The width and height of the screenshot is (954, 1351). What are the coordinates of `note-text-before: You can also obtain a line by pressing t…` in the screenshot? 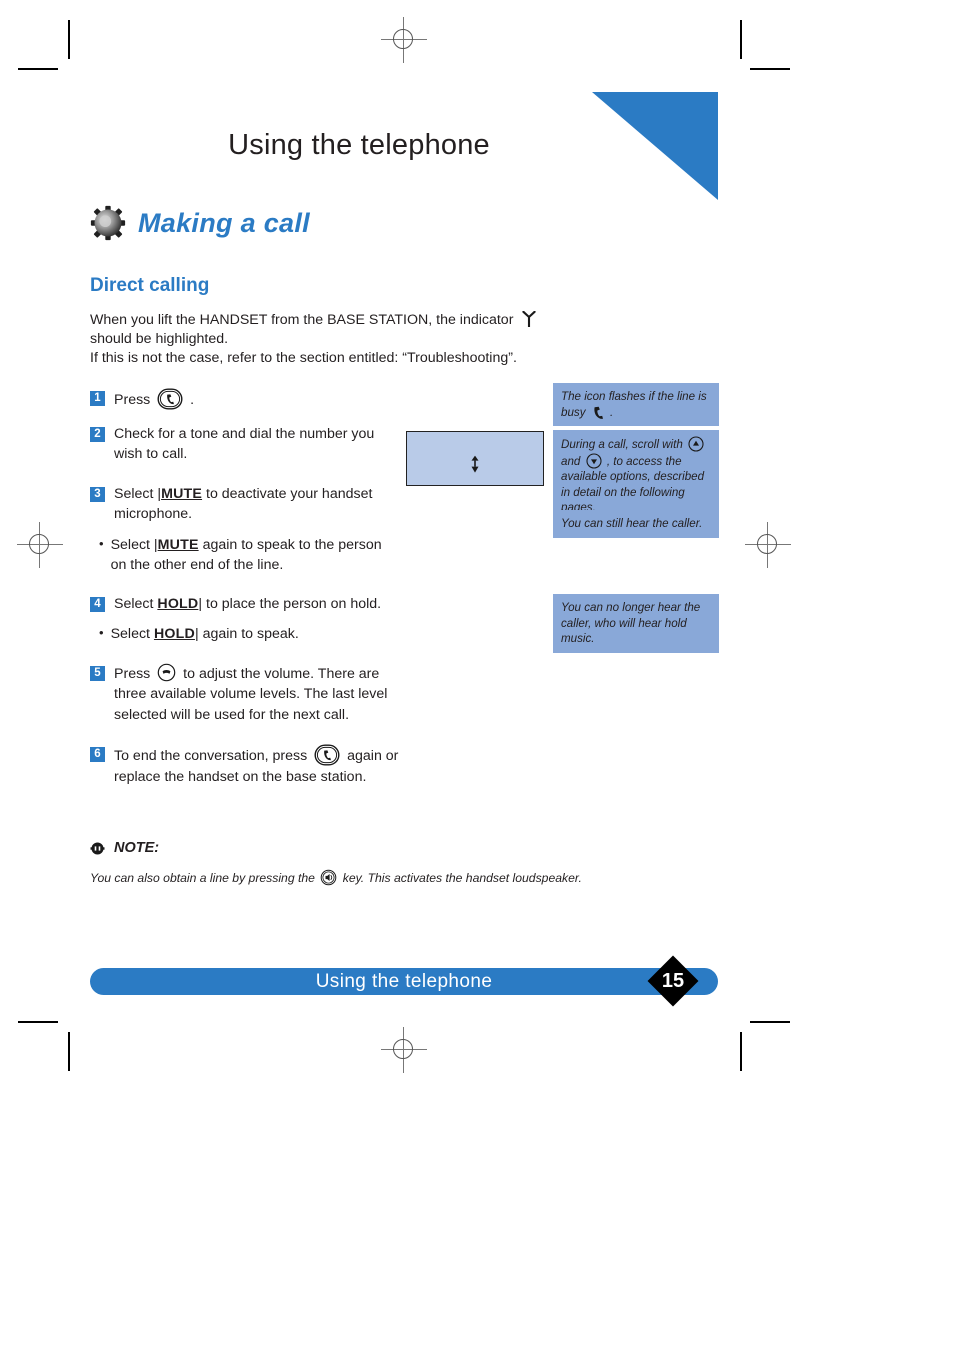 It's located at (202, 878).